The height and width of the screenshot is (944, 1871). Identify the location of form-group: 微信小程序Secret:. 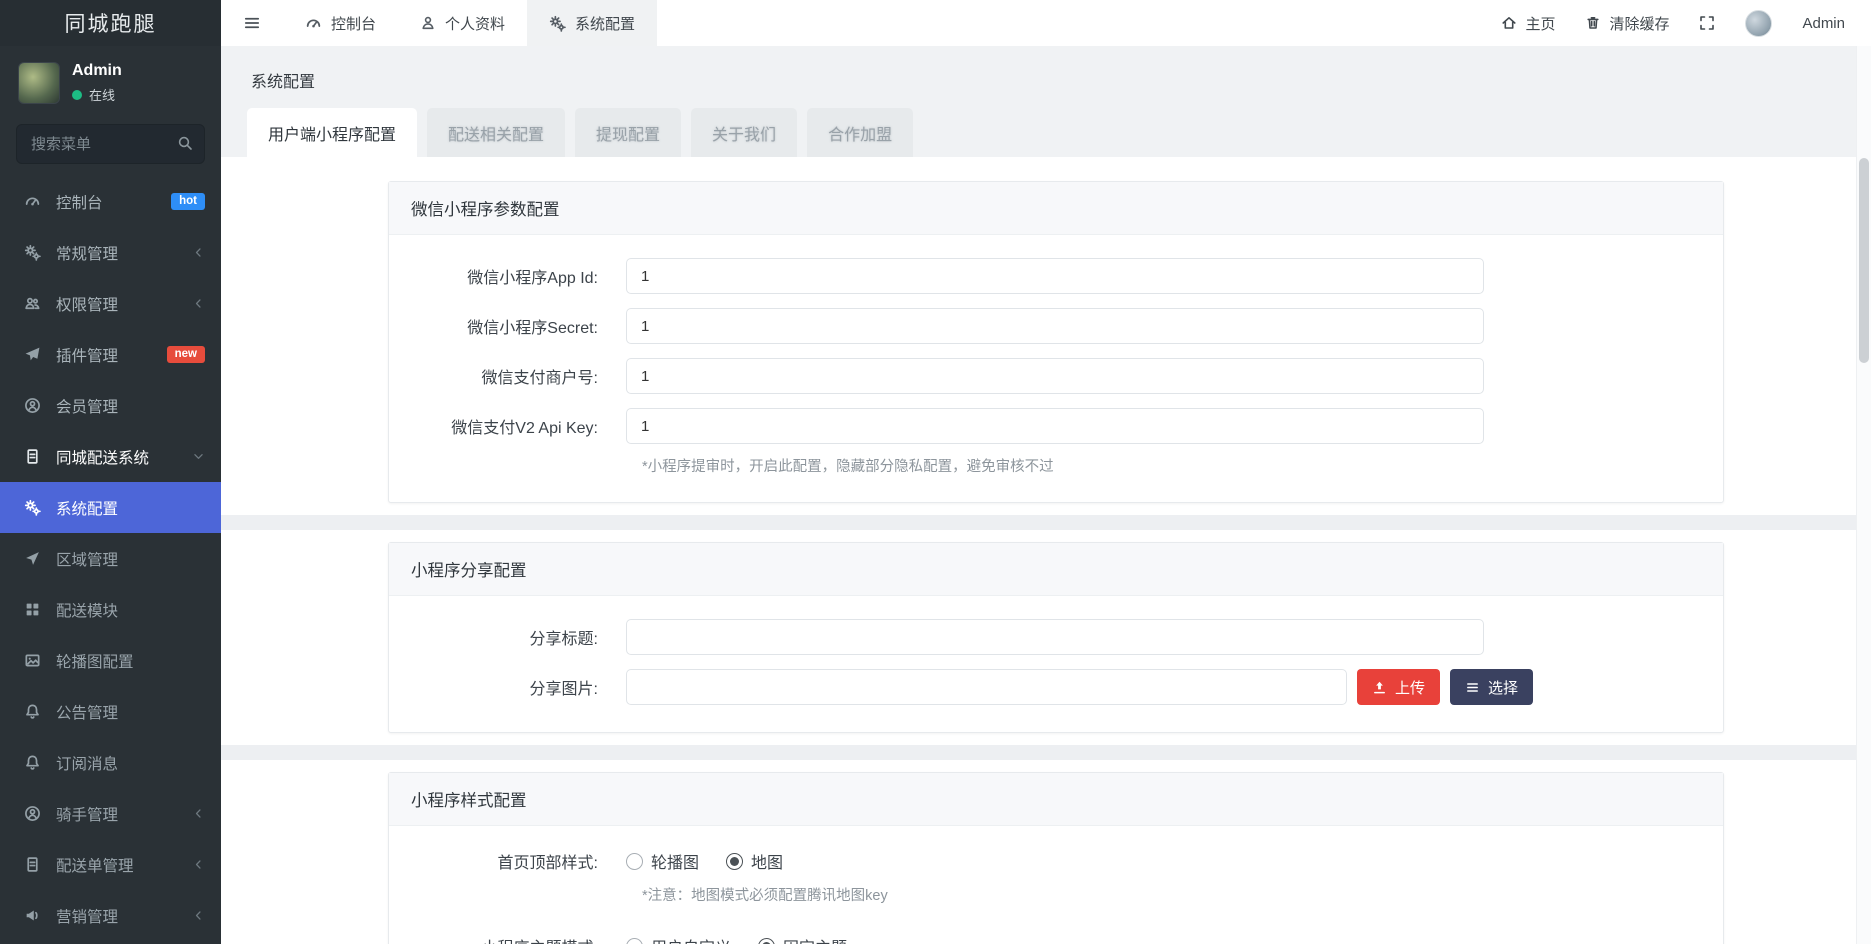
(1056, 326).